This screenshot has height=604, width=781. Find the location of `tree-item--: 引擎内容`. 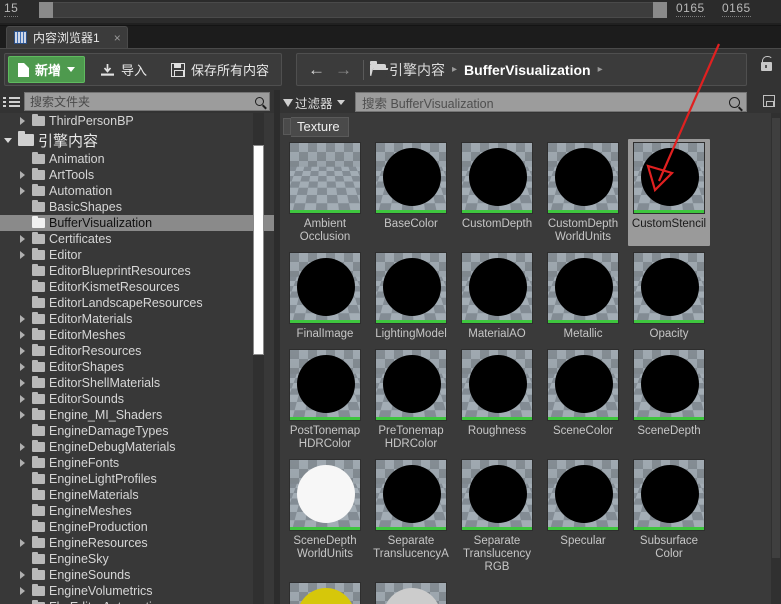

tree-item--: 引擎内容 is located at coordinates (137, 140).